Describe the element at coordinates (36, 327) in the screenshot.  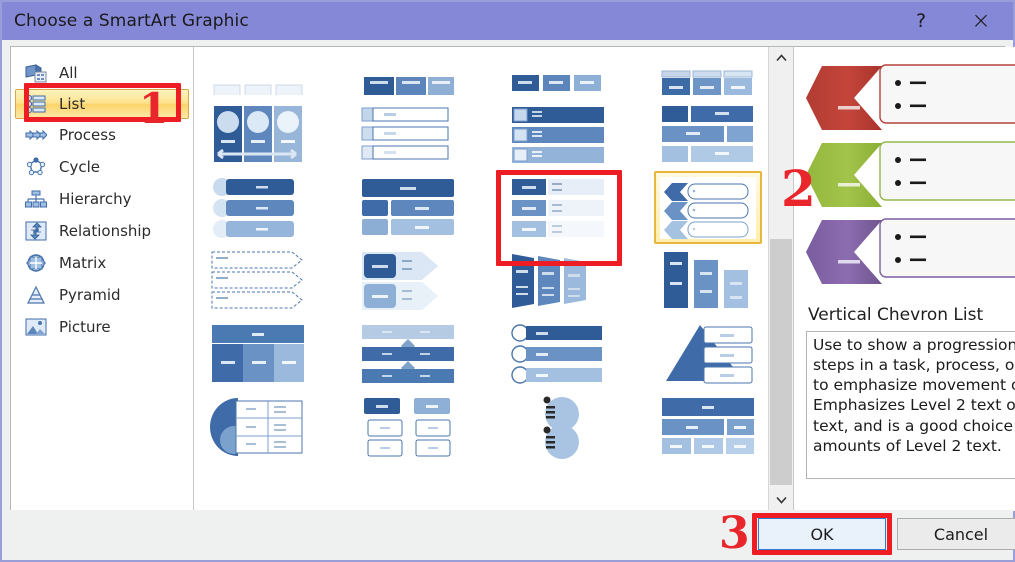
I see `picture-icon` at that location.